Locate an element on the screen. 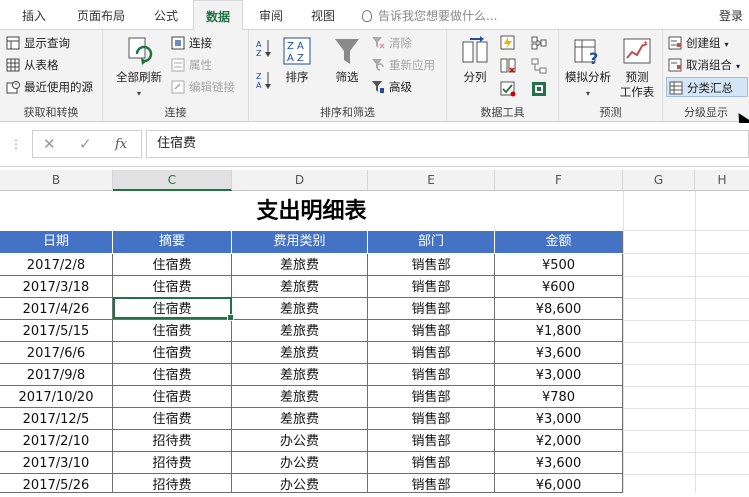 This screenshot has width=749, height=497. header-amount: 金额 is located at coordinates (559, 242).